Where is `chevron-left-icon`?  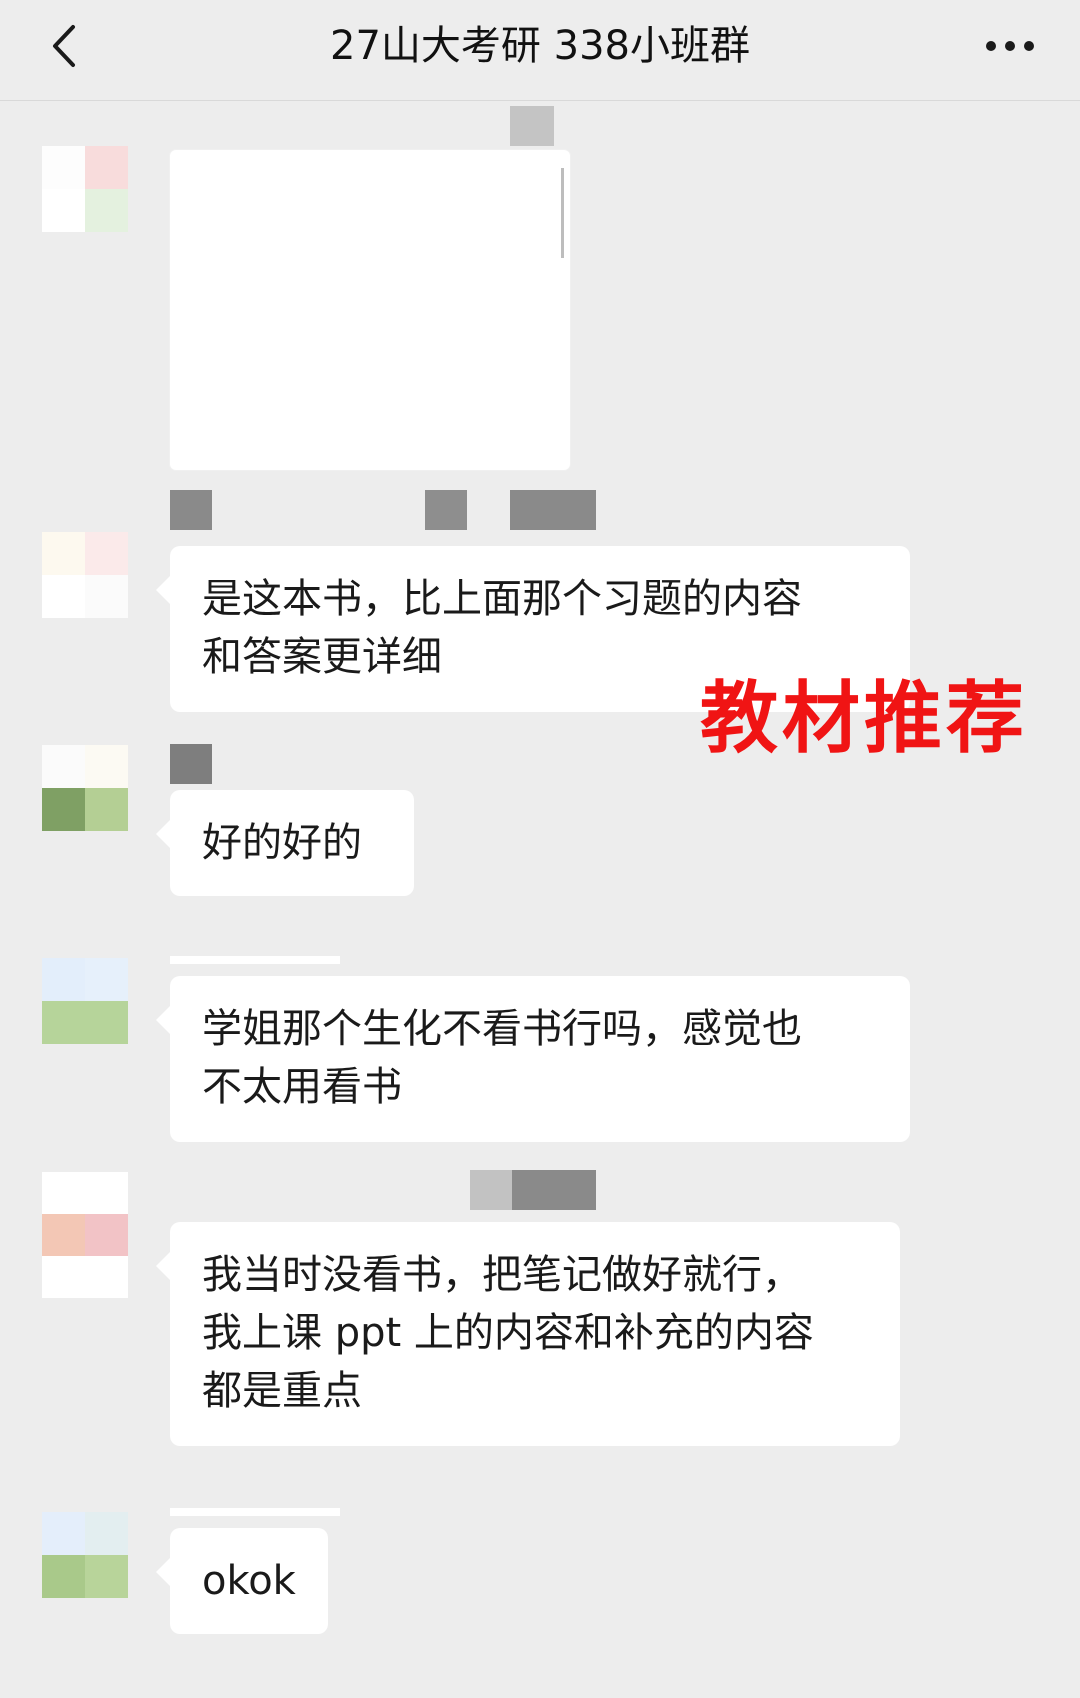 chevron-left-icon is located at coordinates (64, 46).